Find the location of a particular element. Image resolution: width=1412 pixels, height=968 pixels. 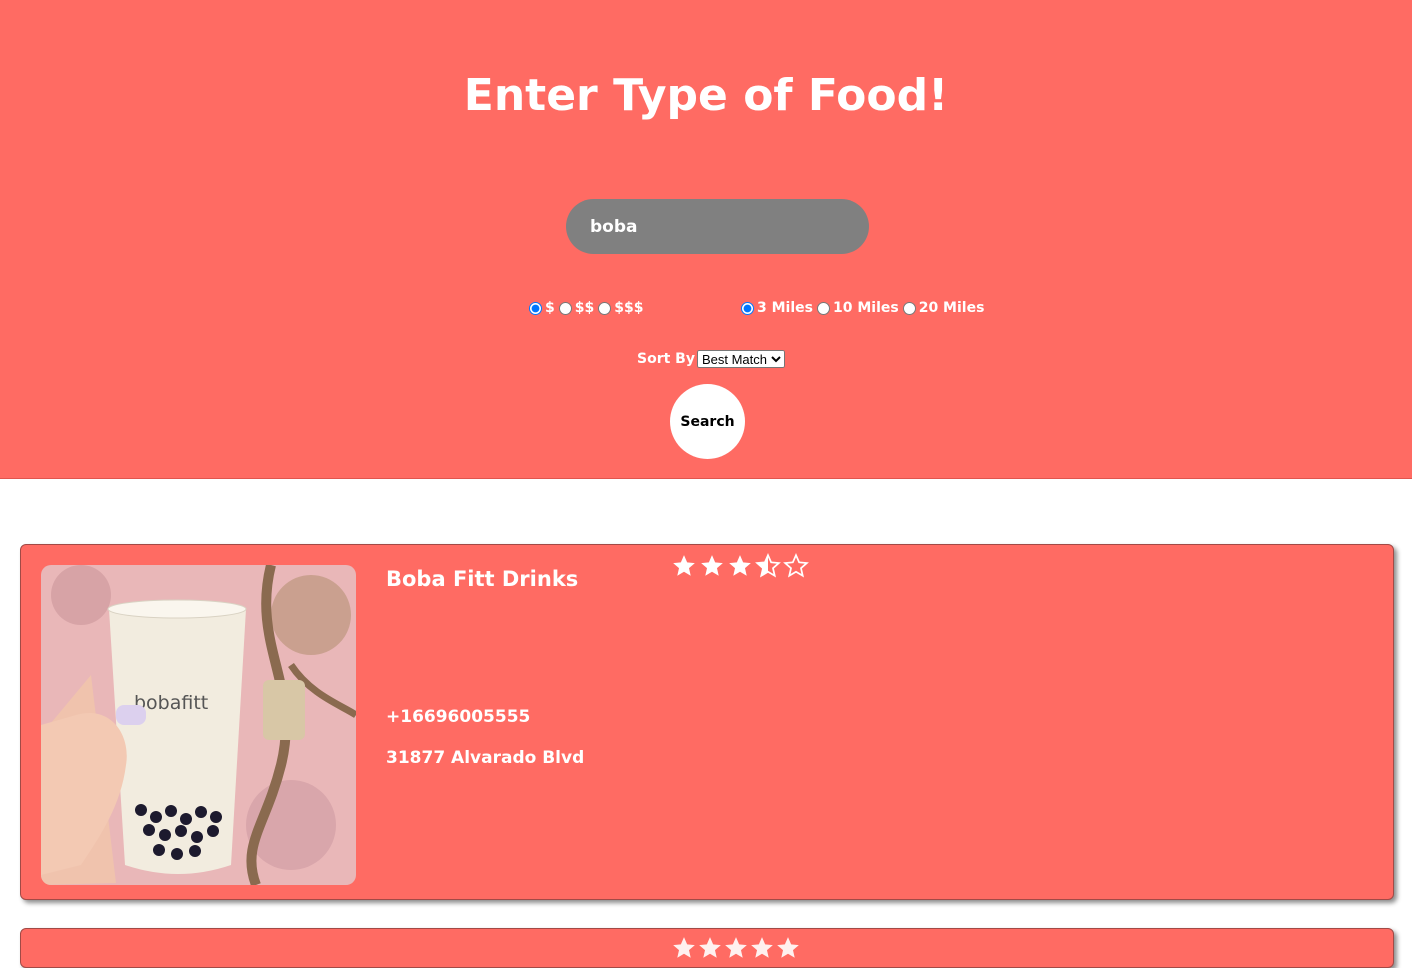

business-phone: +16696005555 is located at coordinates (458, 717).